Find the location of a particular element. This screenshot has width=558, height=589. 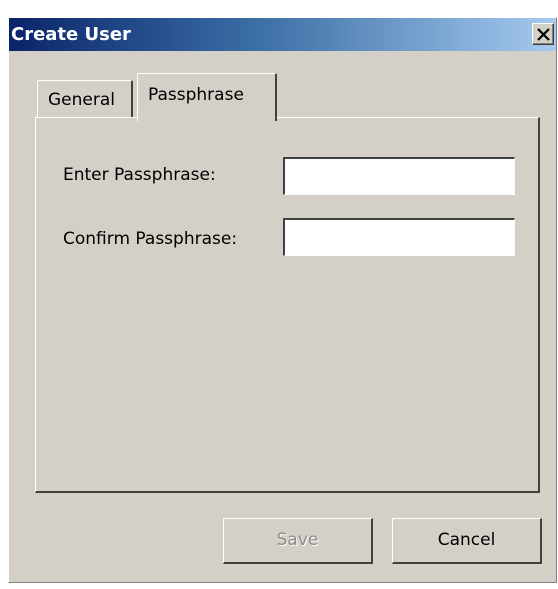

title-bar: Create User is located at coordinates (282, 34).